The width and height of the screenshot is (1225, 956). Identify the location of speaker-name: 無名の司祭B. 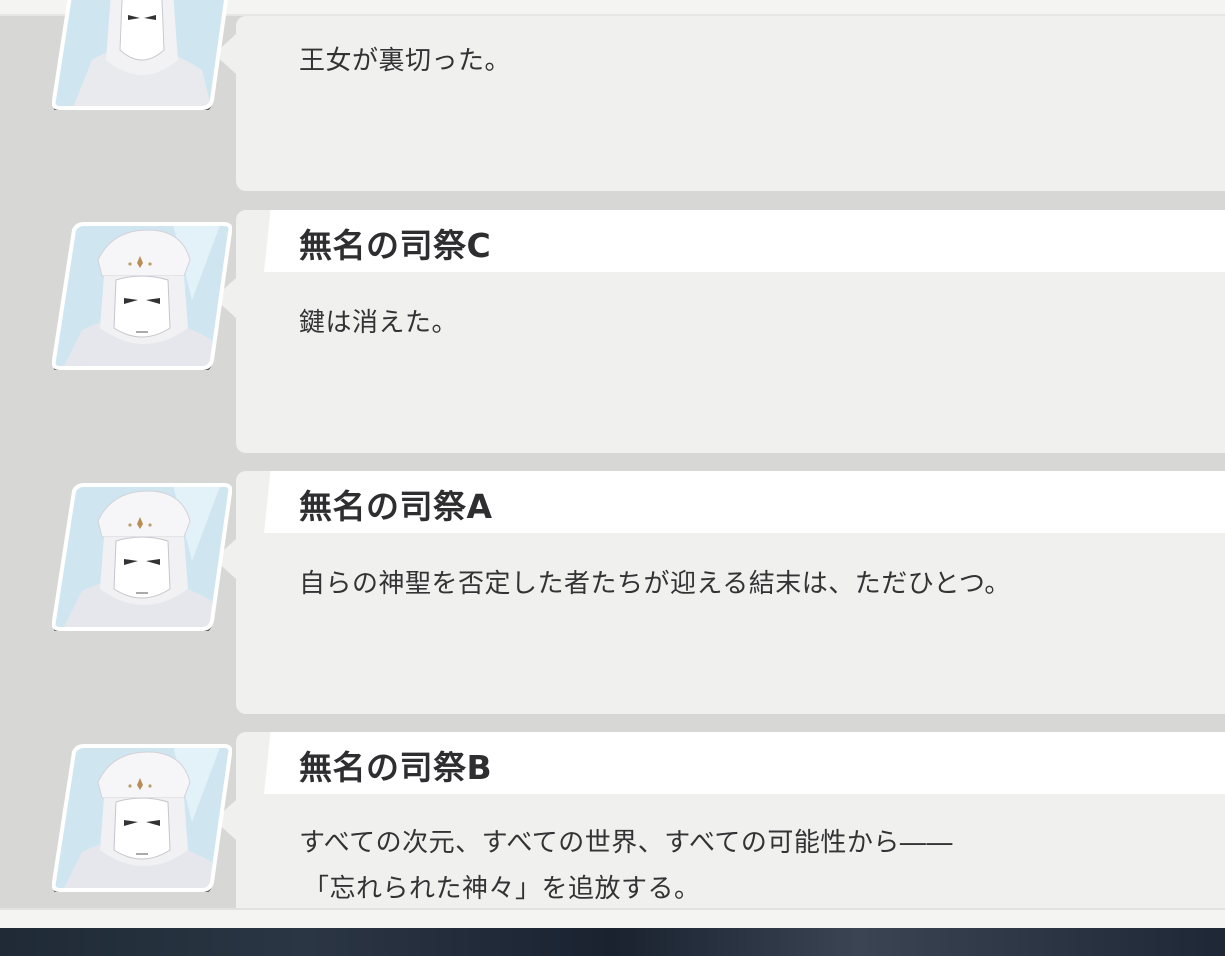
(396, 767).